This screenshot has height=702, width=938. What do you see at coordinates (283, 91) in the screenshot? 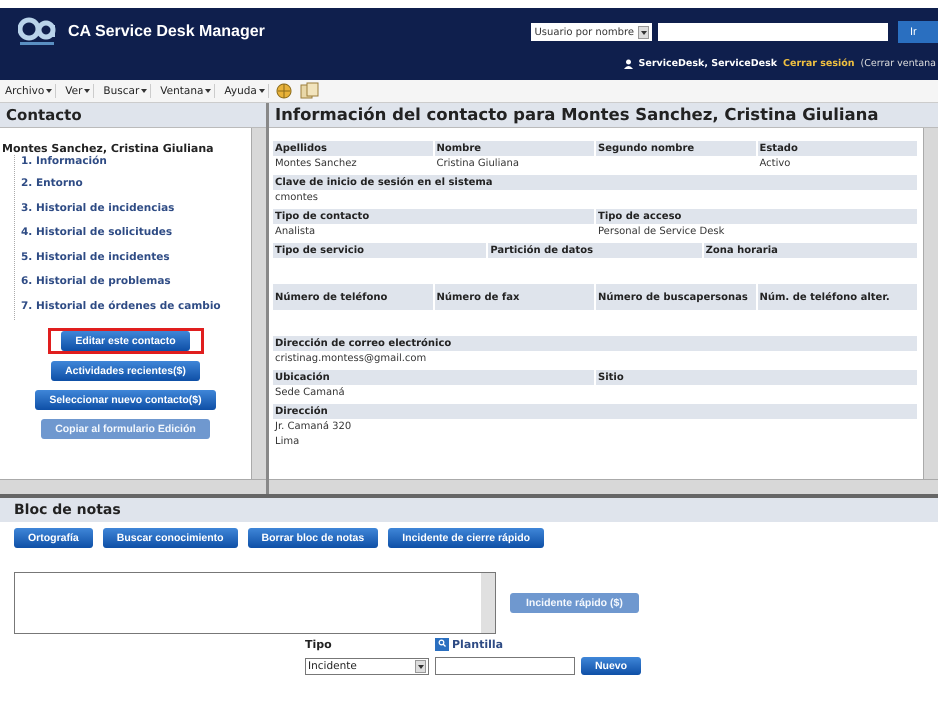
I see `globe-icon` at bounding box center [283, 91].